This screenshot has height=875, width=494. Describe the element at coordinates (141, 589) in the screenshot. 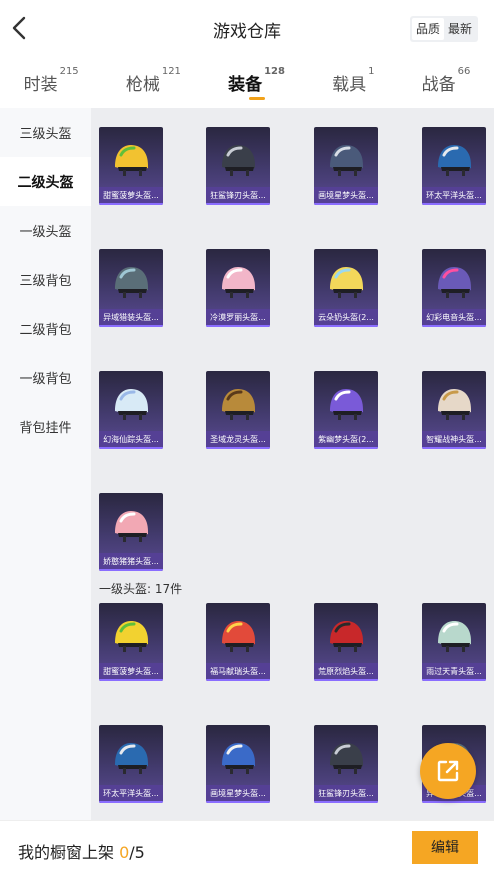

I see `section-header-level1-helmet: 一级头盔: 17件` at that location.